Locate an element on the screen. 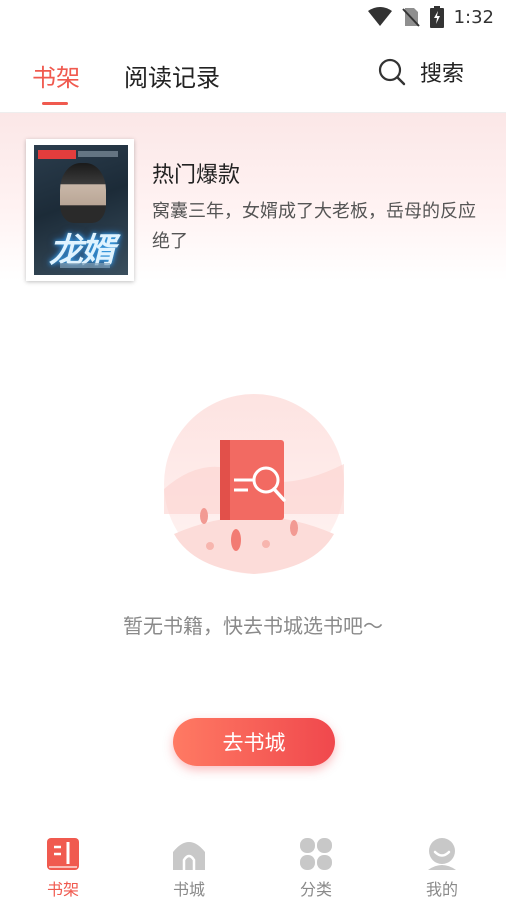  profile-icon is located at coordinates (442, 854).